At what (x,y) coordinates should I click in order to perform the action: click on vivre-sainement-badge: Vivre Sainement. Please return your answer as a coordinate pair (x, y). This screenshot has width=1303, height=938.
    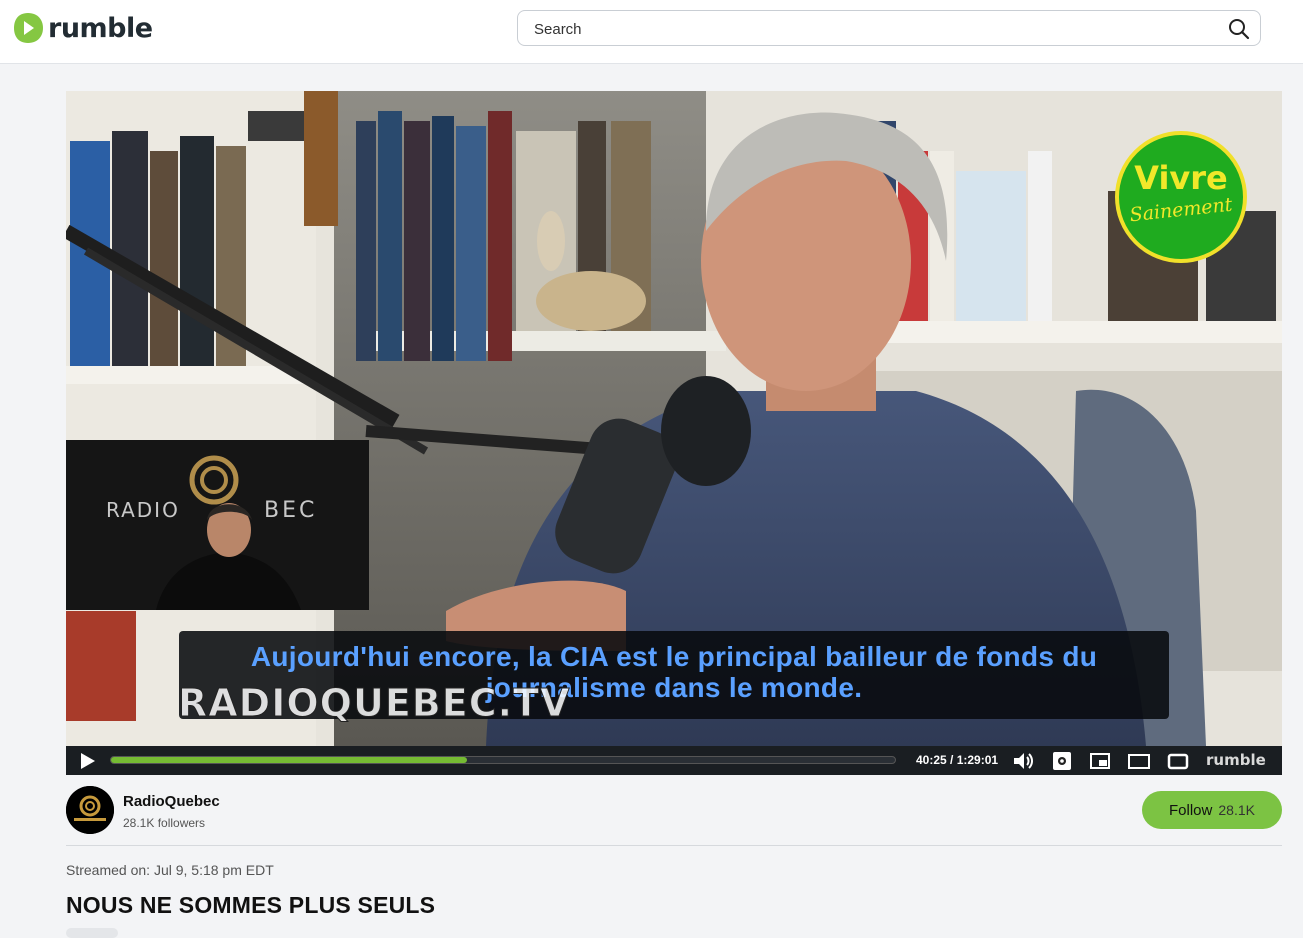
    Looking at the image, I should click on (1181, 197).